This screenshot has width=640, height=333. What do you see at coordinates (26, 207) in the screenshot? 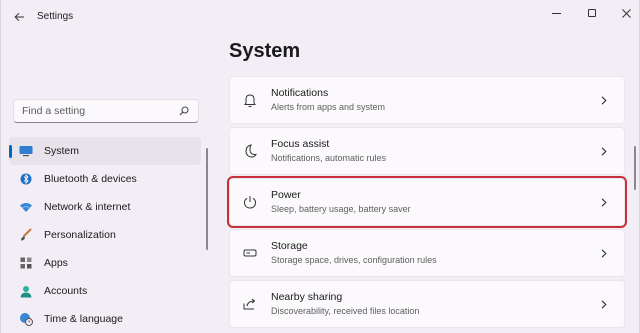
I see `wifi-icon` at bounding box center [26, 207].